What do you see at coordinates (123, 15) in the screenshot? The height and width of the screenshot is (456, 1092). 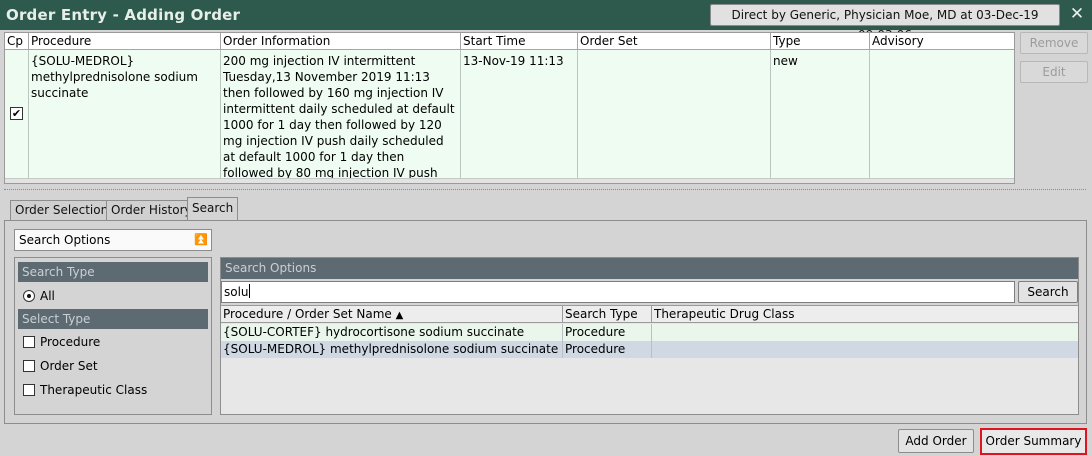 I see `window-title: Order Entry - Adding Order` at bounding box center [123, 15].